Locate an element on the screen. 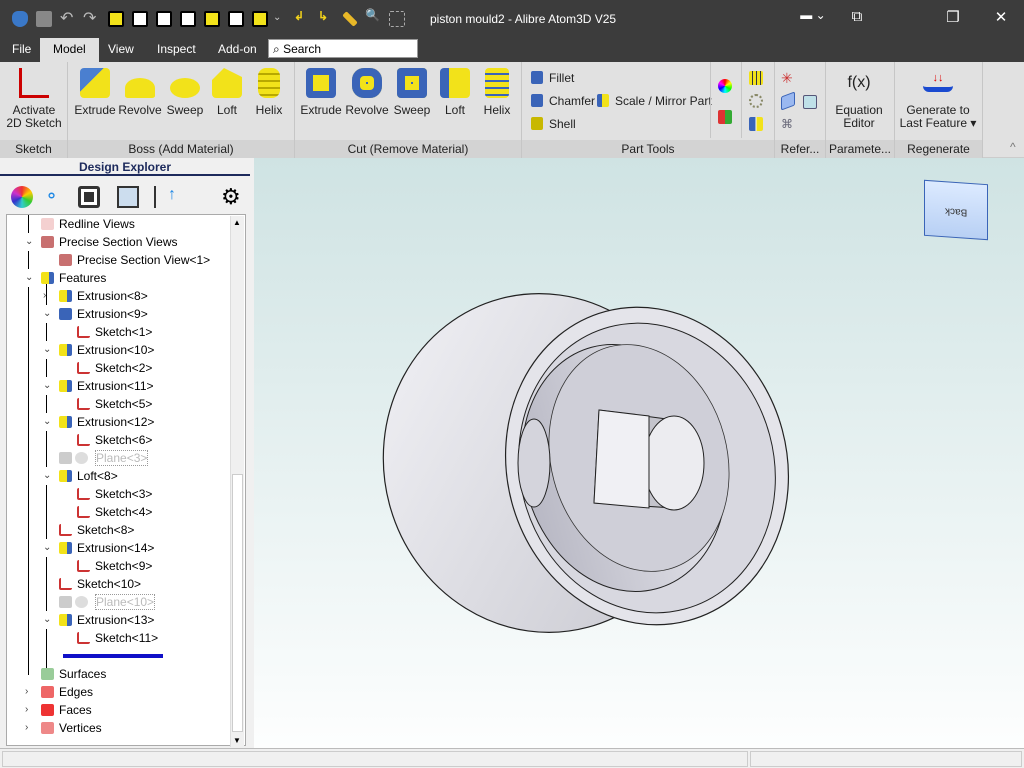  search-input: ⌕ Search is located at coordinates (343, 48).